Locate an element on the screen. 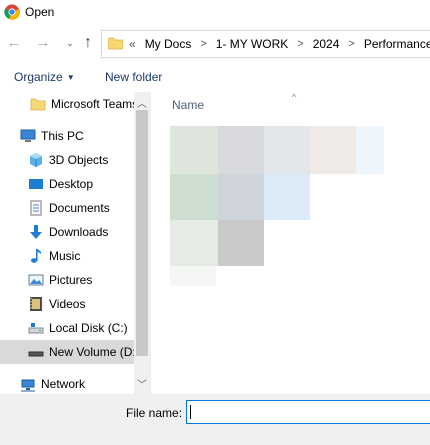 The image size is (430, 445). caret-down-icon: ▼ is located at coordinates (70, 77).